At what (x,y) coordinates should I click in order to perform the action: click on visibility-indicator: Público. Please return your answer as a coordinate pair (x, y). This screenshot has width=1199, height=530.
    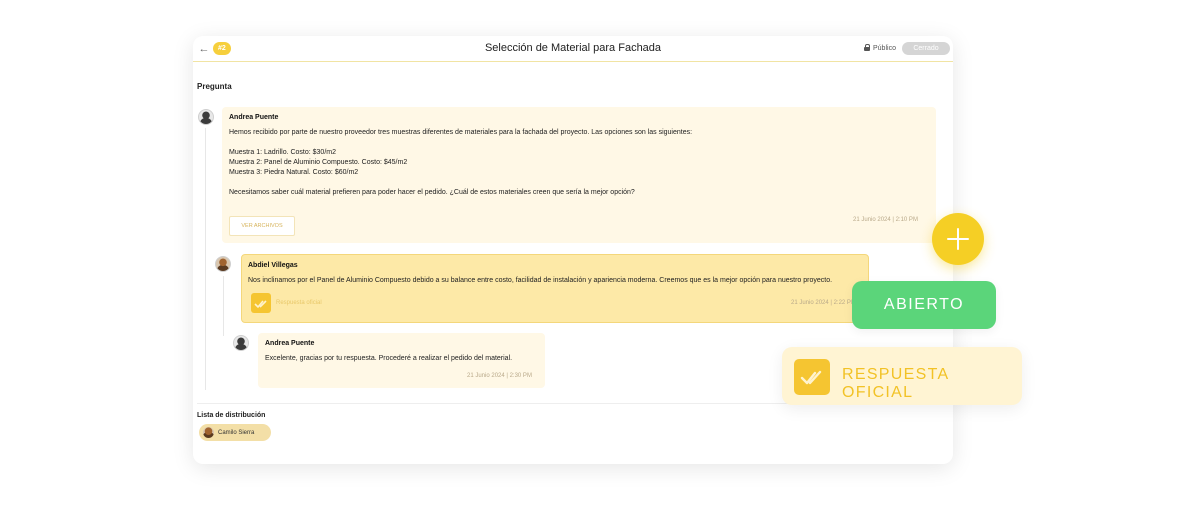
    Looking at the image, I should click on (880, 48).